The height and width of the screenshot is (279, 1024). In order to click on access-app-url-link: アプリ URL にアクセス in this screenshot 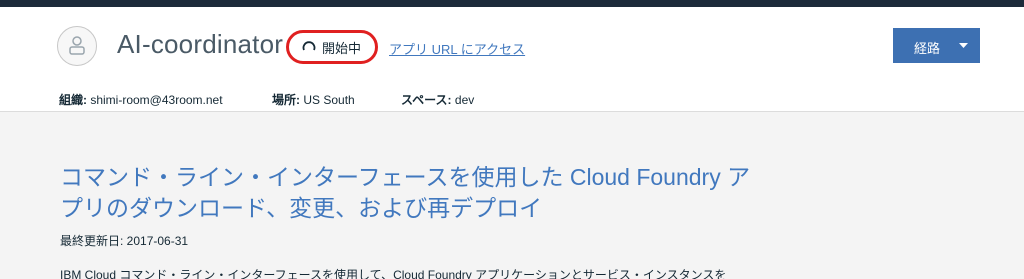, I will do `click(457, 48)`.